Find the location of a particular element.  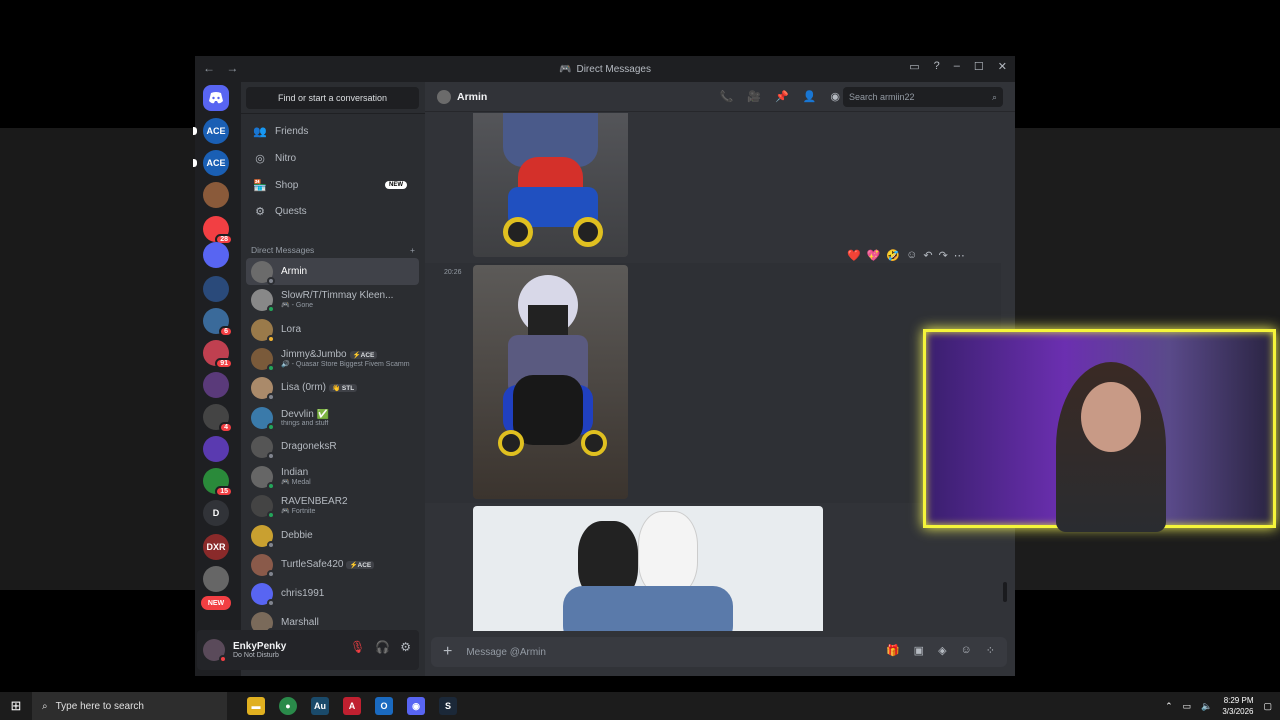

avatar is located at coordinates (215, 651).